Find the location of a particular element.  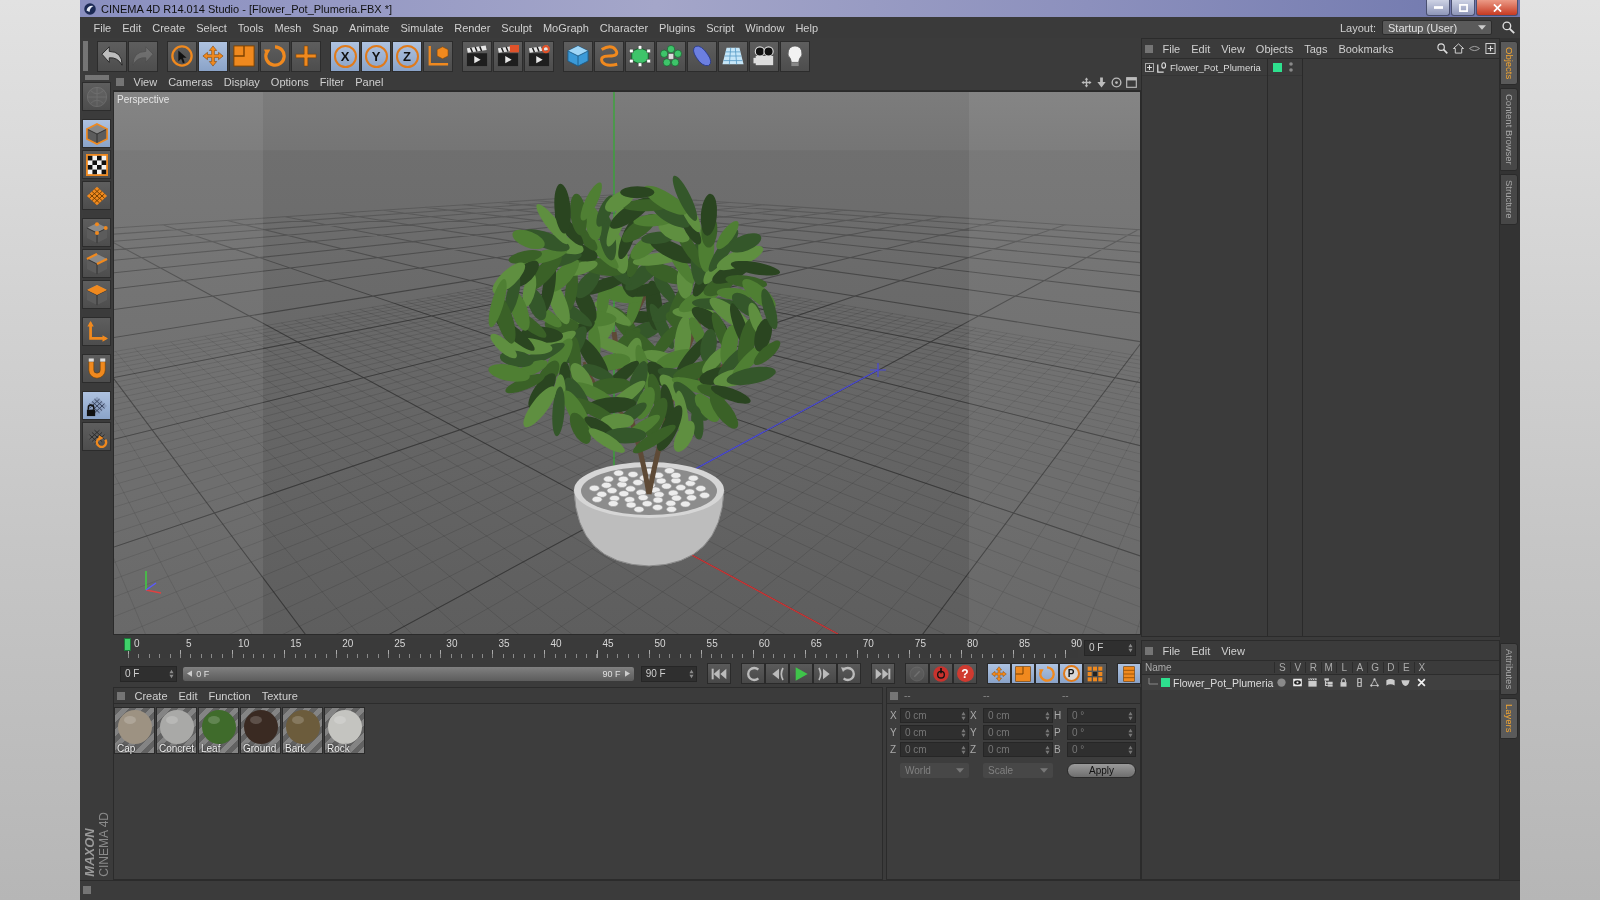

menu-item: Script is located at coordinates (720, 27).